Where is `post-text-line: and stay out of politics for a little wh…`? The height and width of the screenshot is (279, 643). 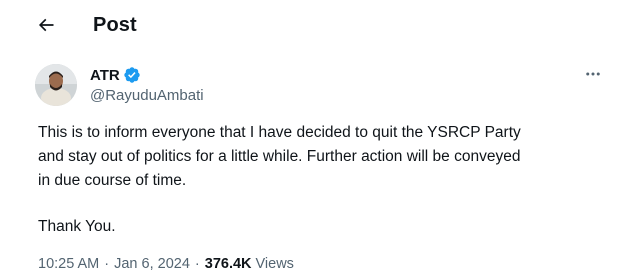
post-text-line: and stay out of politics for a little wh… is located at coordinates (279, 156).